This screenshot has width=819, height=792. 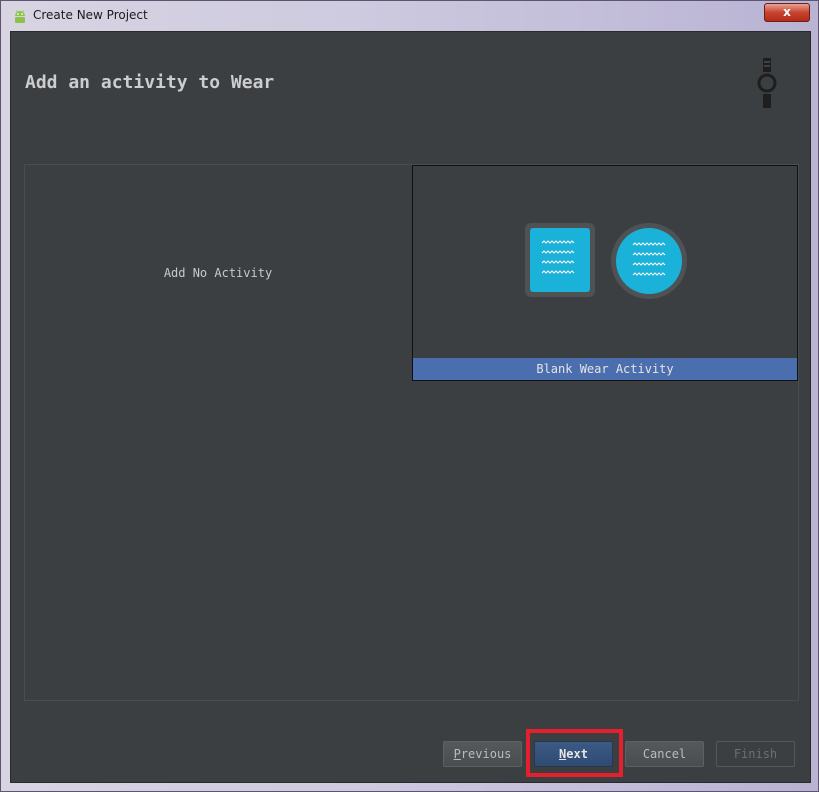 What do you see at coordinates (755, 754) in the screenshot?
I see `finish-button: Finish` at bounding box center [755, 754].